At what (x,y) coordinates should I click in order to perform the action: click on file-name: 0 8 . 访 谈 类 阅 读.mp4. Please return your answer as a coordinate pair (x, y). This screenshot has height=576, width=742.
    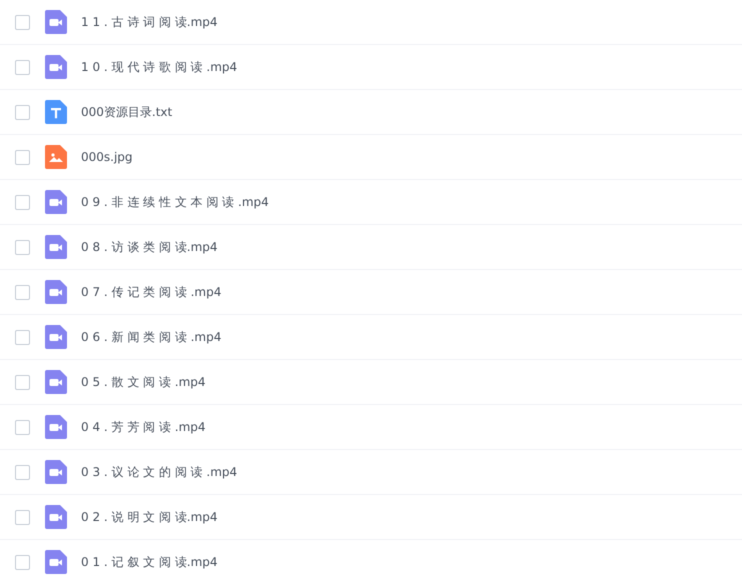
    Looking at the image, I should click on (149, 247).